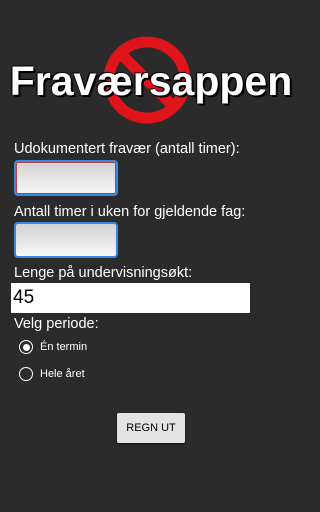 The width and height of the screenshot is (320, 512). Describe the element at coordinates (56, 324) in the screenshot. I see `period-label: Velg periode:` at that location.